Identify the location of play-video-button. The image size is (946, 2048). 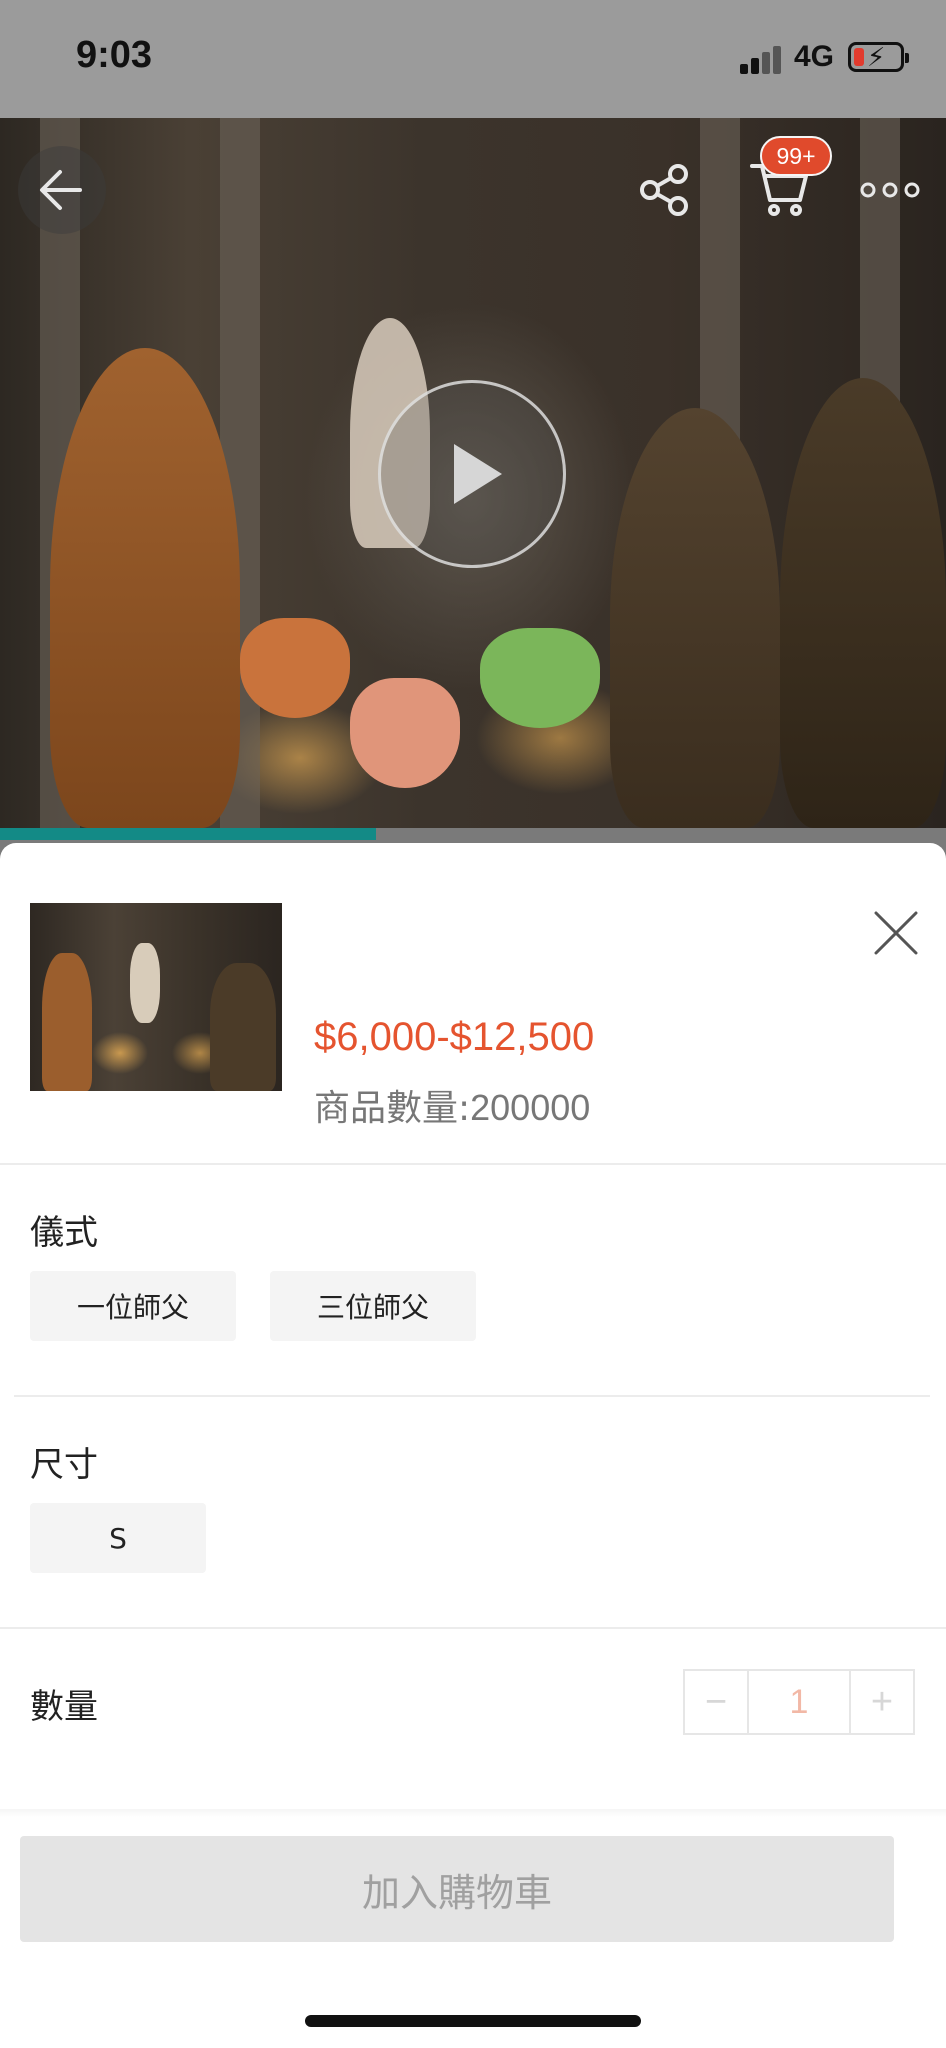
(472, 474).